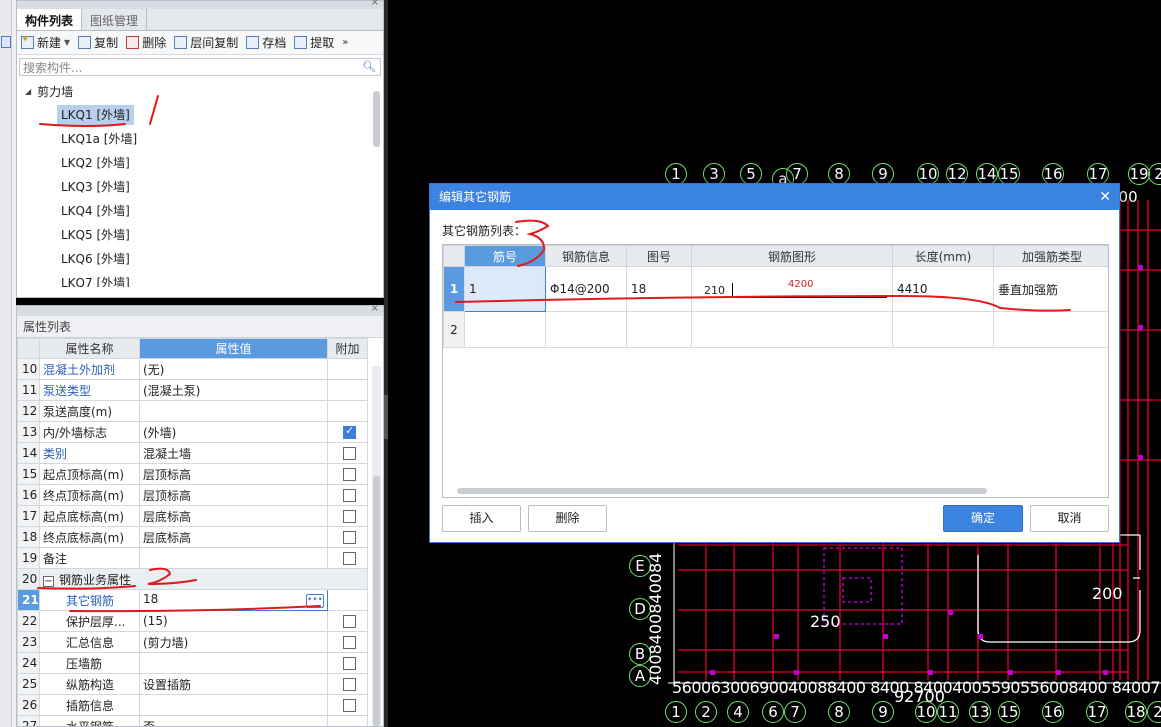  What do you see at coordinates (983, 518) in the screenshot?
I see `ok-button: 确定` at bounding box center [983, 518].